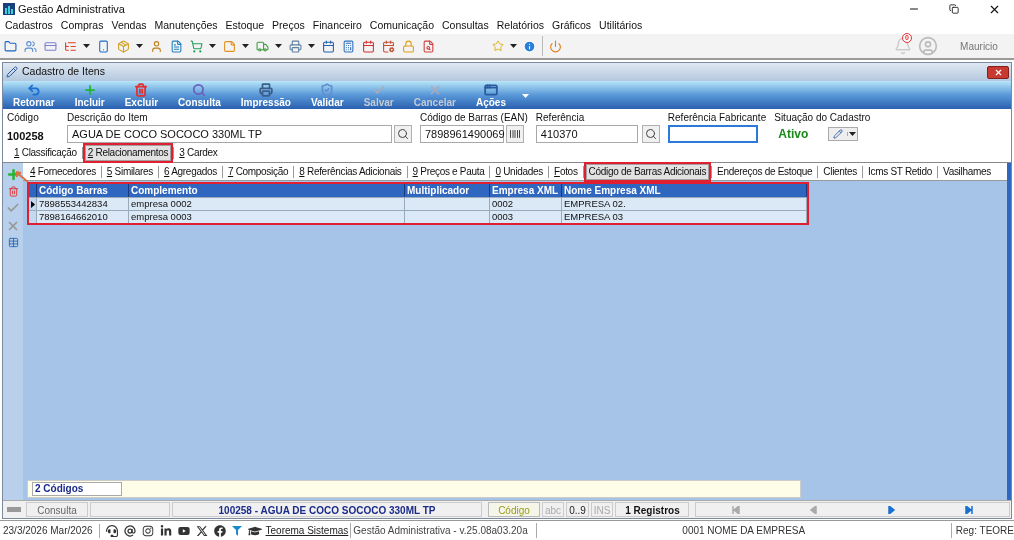  What do you see at coordinates (337, 25) in the screenshot?
I see `menu-item: Financeiro` at bounding box center [337, 25].